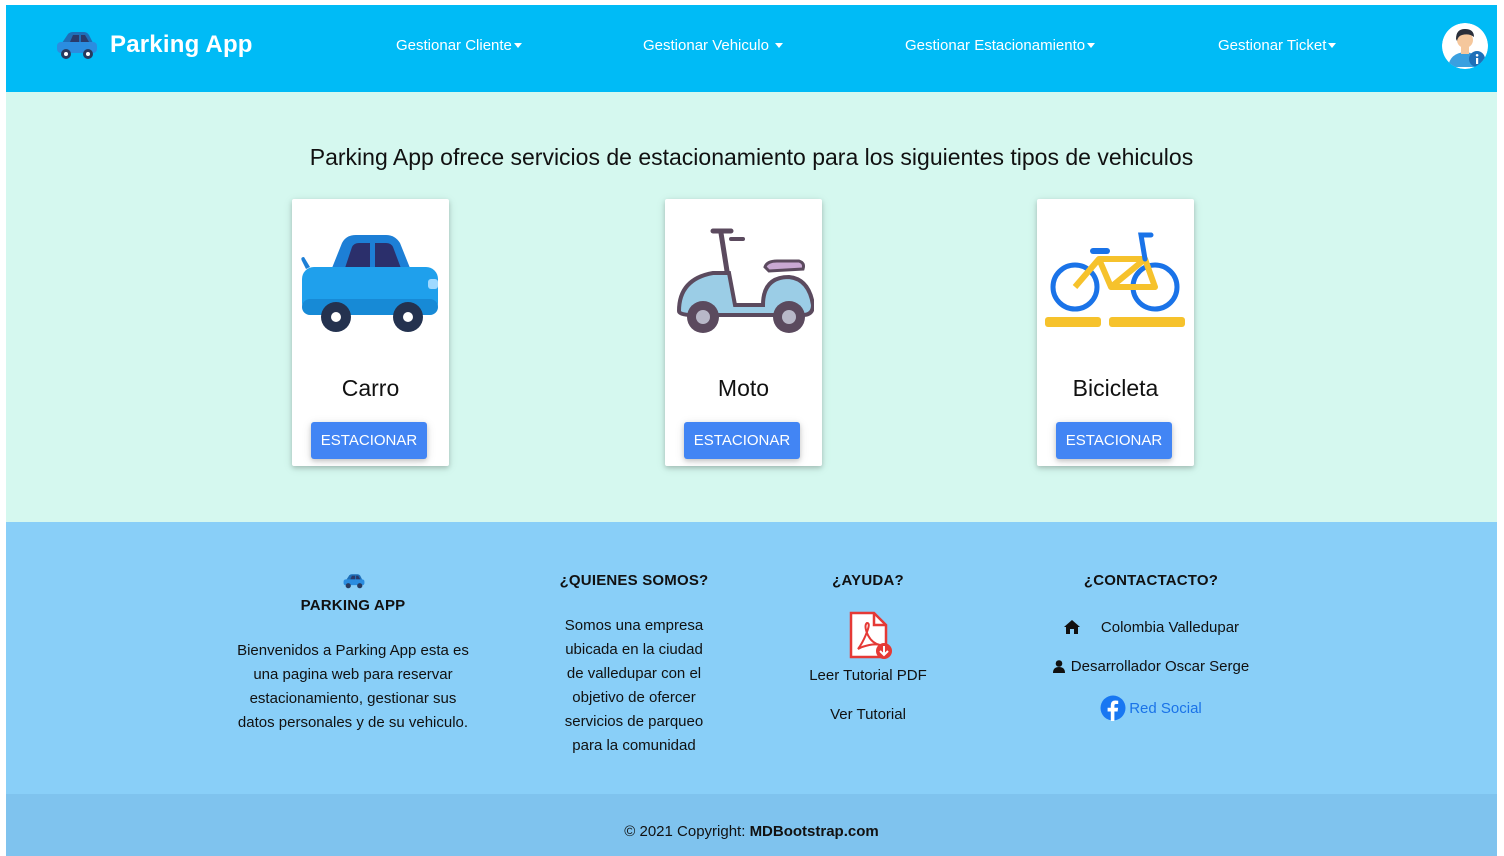 The image size is (1504, 856). Describe the element at coordinates (634, 649) in the screenshot. I see `text-line: ubicada en la ciudad` at that location.